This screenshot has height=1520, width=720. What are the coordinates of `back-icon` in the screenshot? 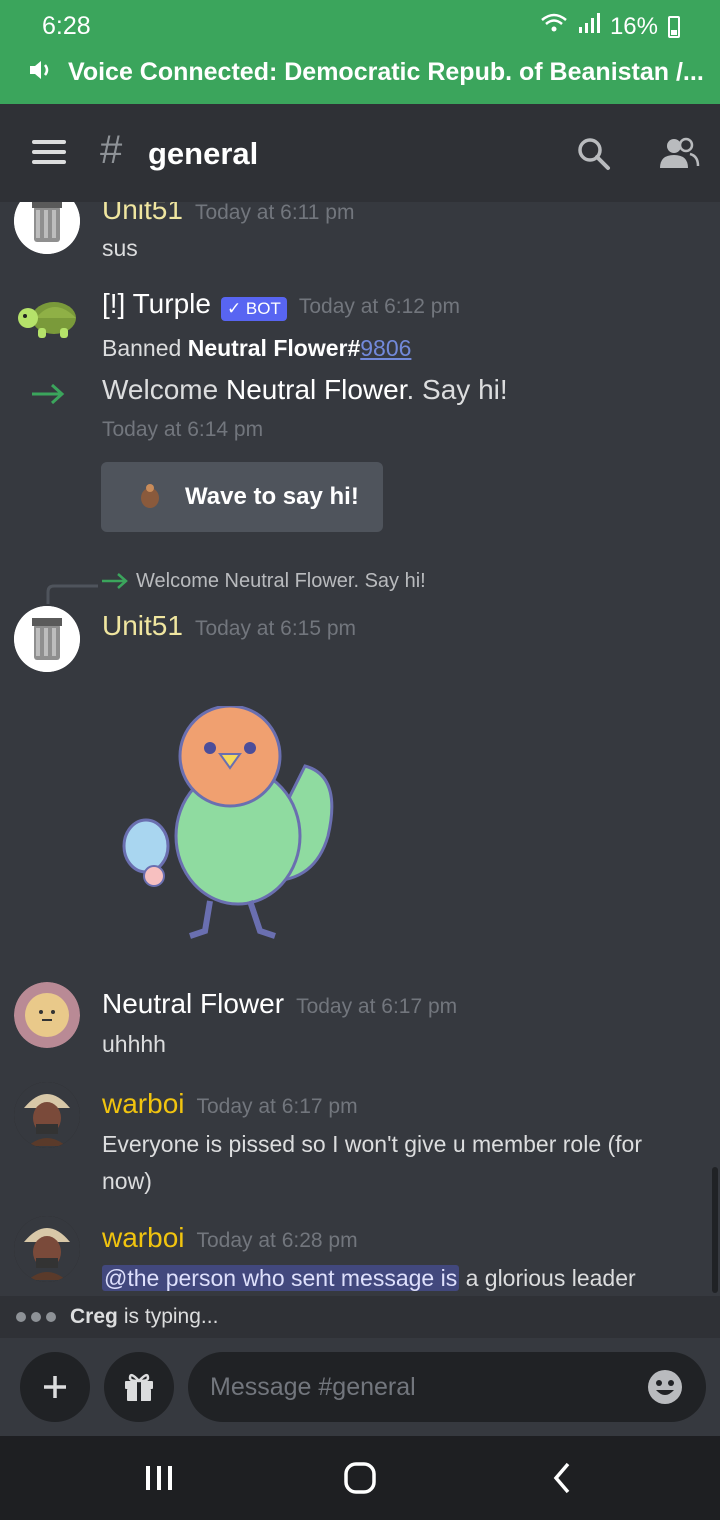 It's located at (564, 1478).